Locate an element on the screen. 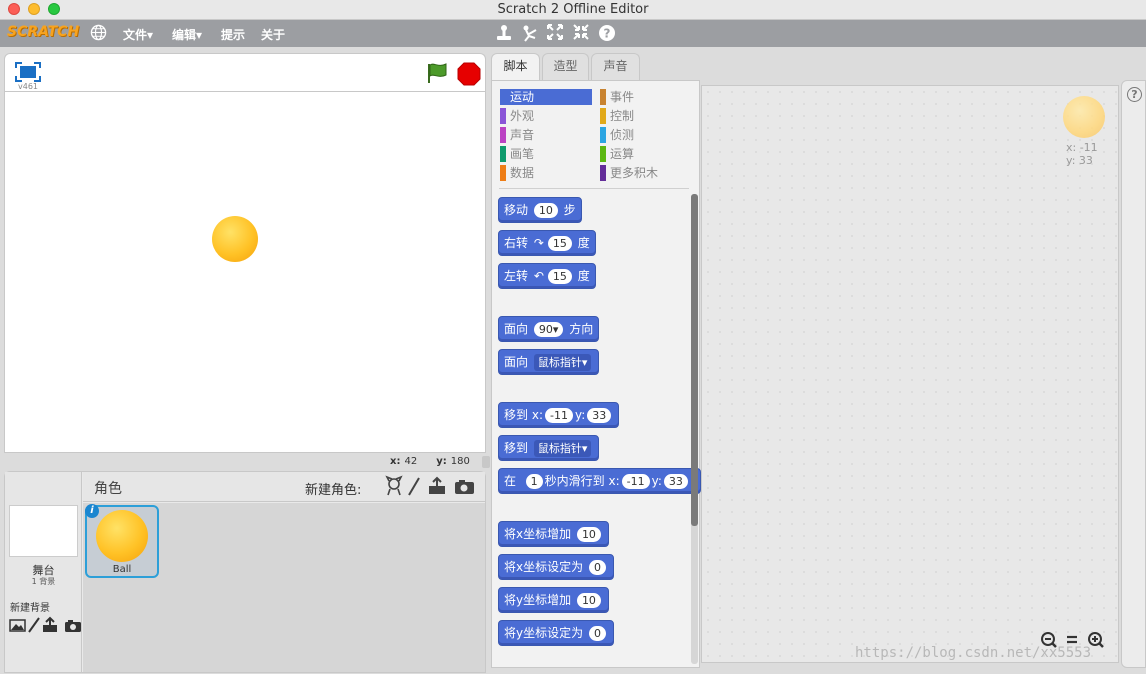 Image resolution: width=1146 pixels, height=674 pixels. category-sensing: 侦测 is located at coordinates (645, 135).